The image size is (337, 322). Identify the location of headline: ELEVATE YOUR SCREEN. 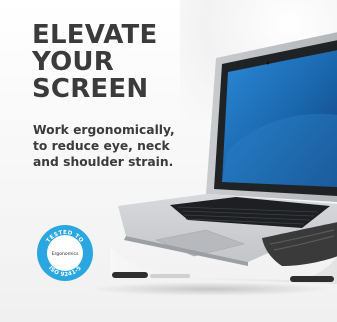
(94, 62).